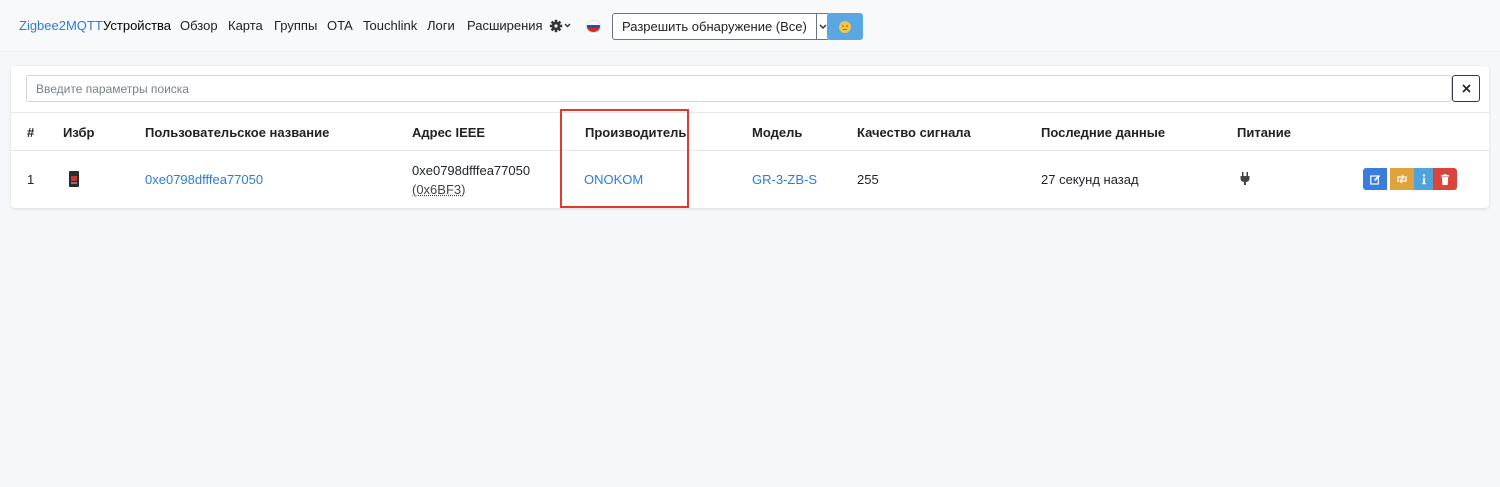  What do you see at coordinates (78, 132) in the screenshot?
I see `column-favorite: Избр` at bounding box center [78, 132].